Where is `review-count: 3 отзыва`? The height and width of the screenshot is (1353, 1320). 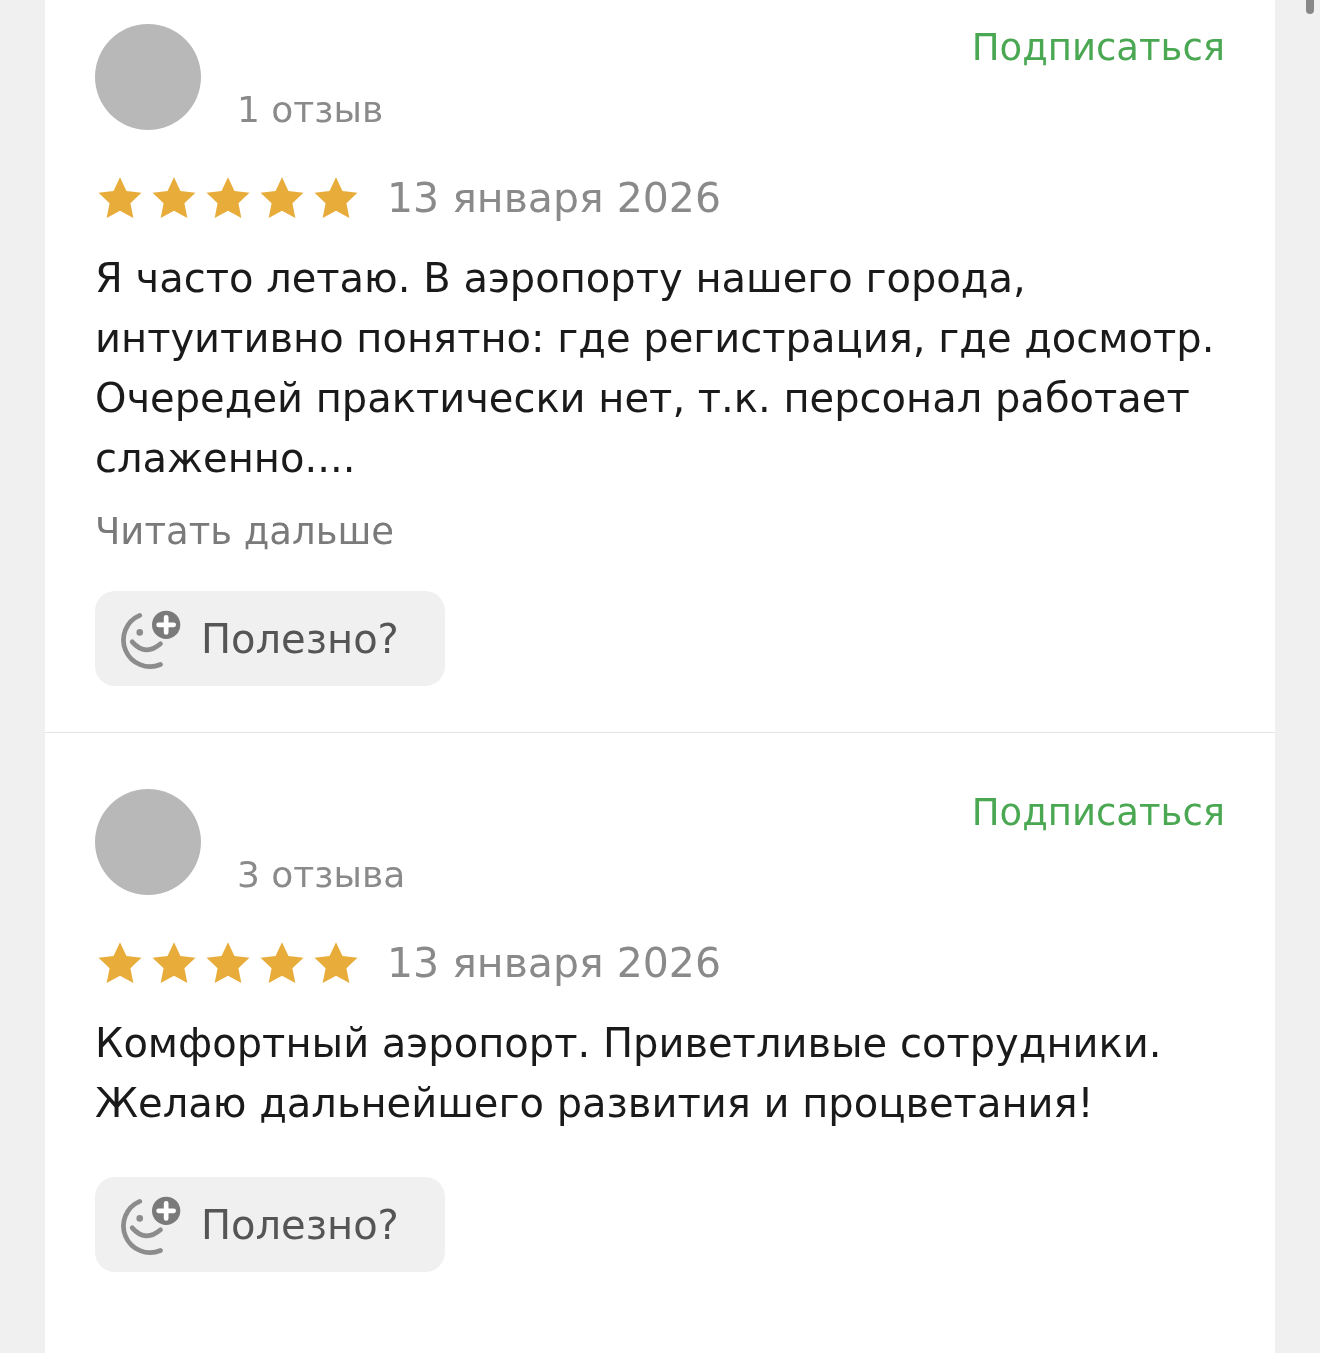
review-count: 3 отзыва is located at coordinates (322, 874).